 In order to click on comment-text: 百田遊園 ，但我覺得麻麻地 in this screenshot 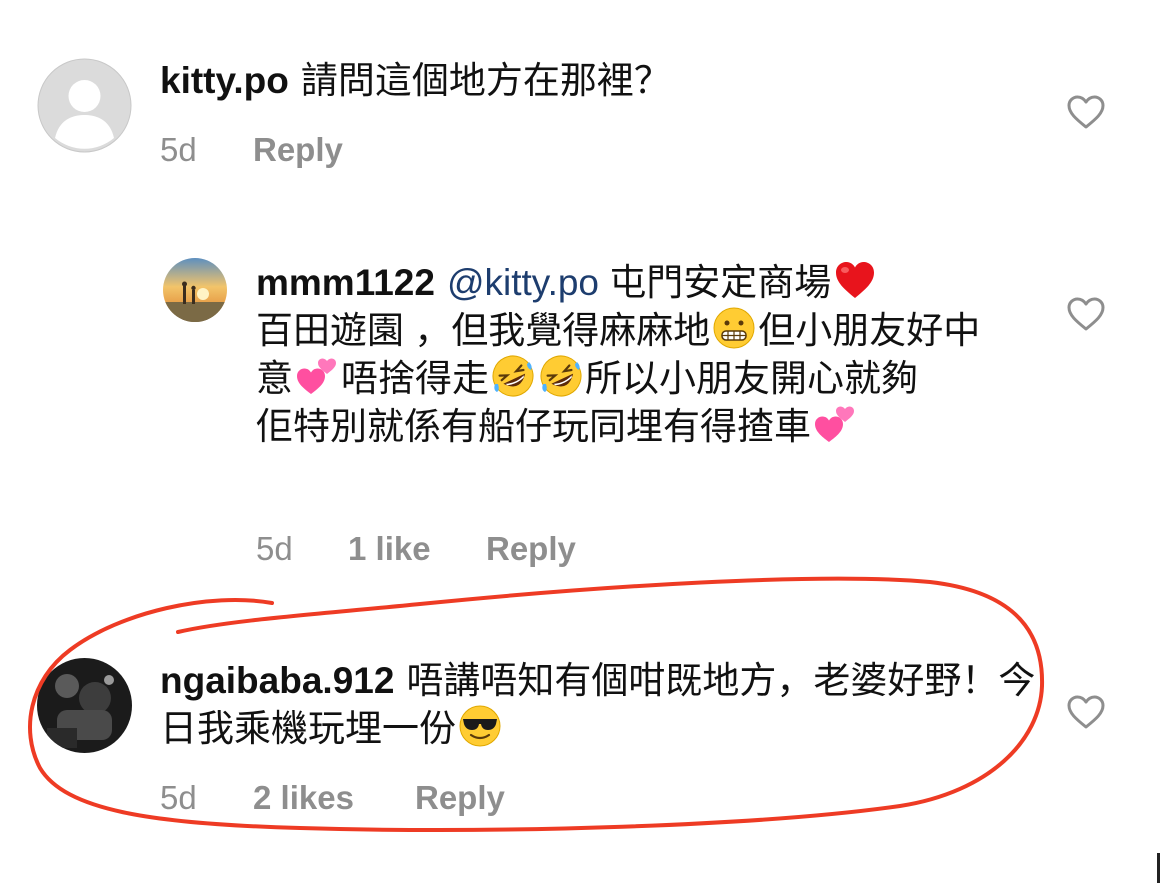, I will do `click(483, 330)`.